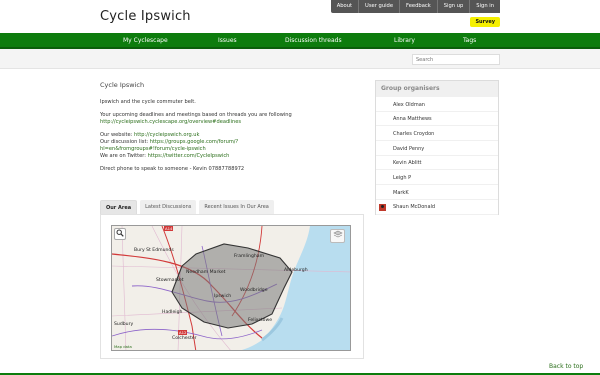 This screenshot has height=375, width=600. What do you see at coordinates (344, 6) in the screenshot?
I see `about-link: About` at bounding box center [344, 6].